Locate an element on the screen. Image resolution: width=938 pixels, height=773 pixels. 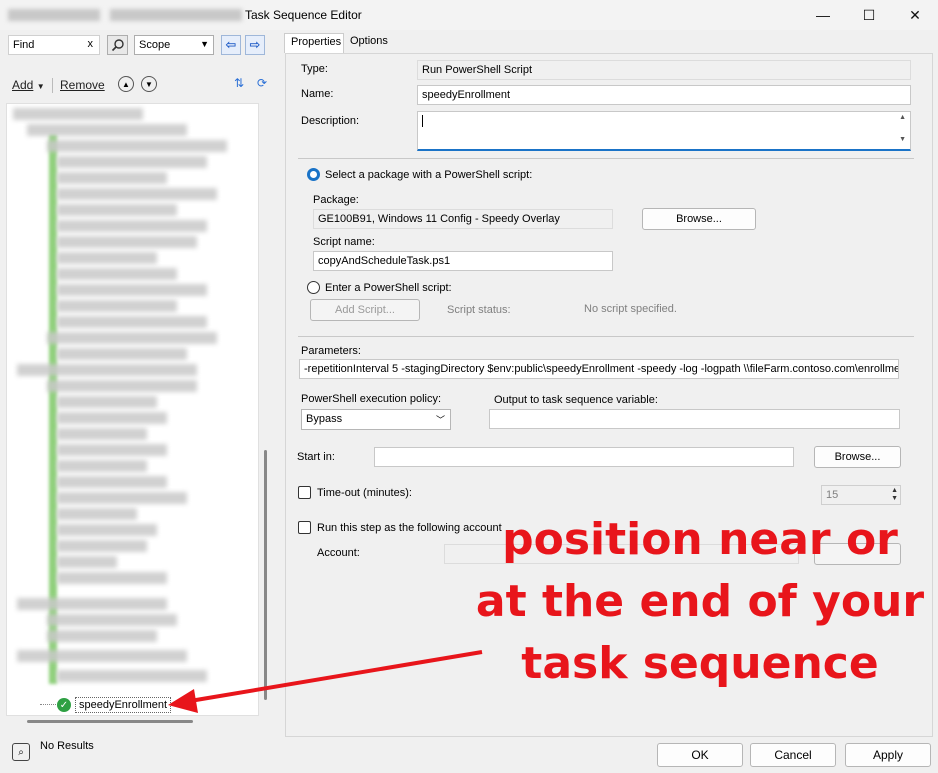
move-up-button: ▲ is located at coordinates (126, 84).